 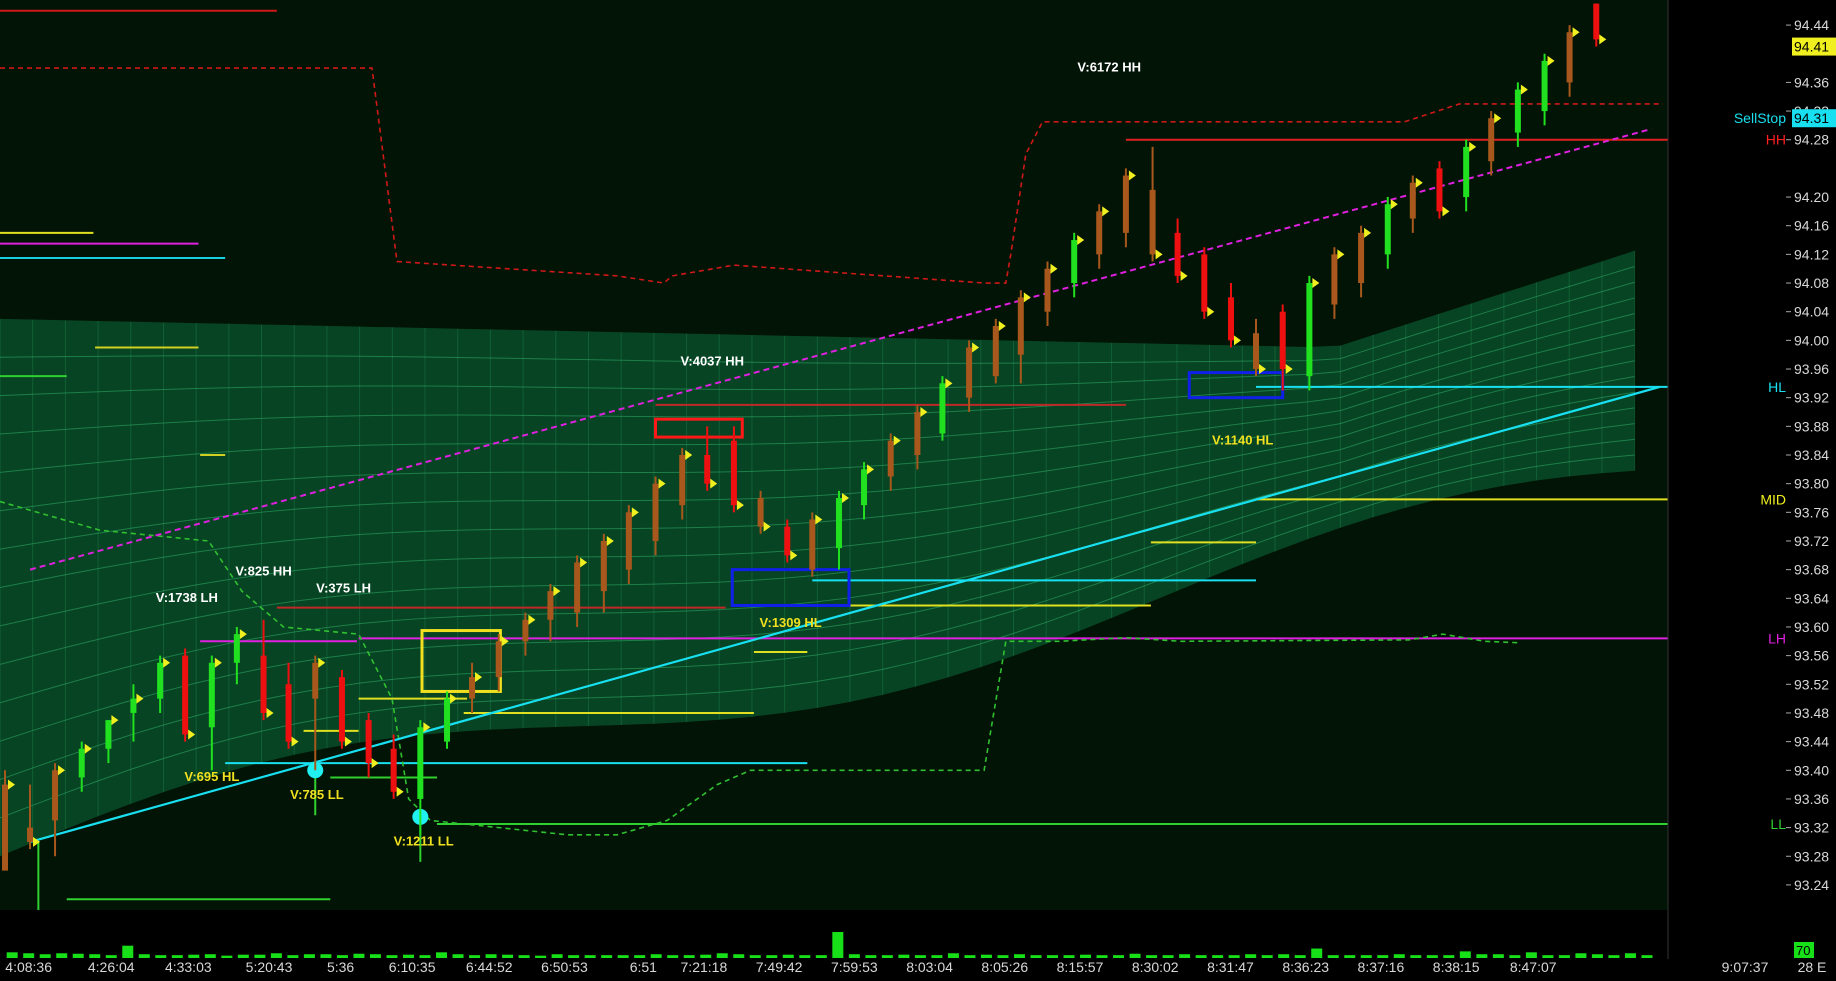 What do you see at coordinates (1811, 828) in the screenshot?
I see `price-tick-label: 93.32` at bounding box center [1811, 828].